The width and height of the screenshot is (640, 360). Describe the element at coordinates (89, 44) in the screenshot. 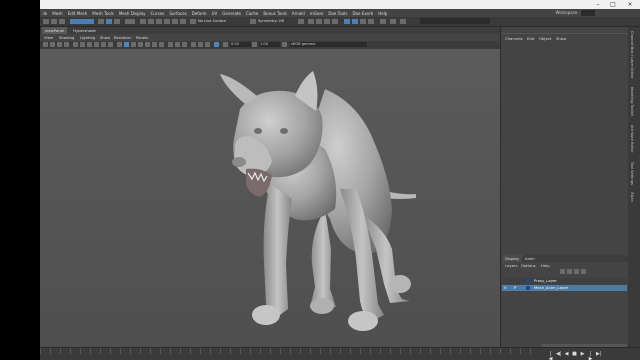

I see `resolution-gate-icon` at that location.